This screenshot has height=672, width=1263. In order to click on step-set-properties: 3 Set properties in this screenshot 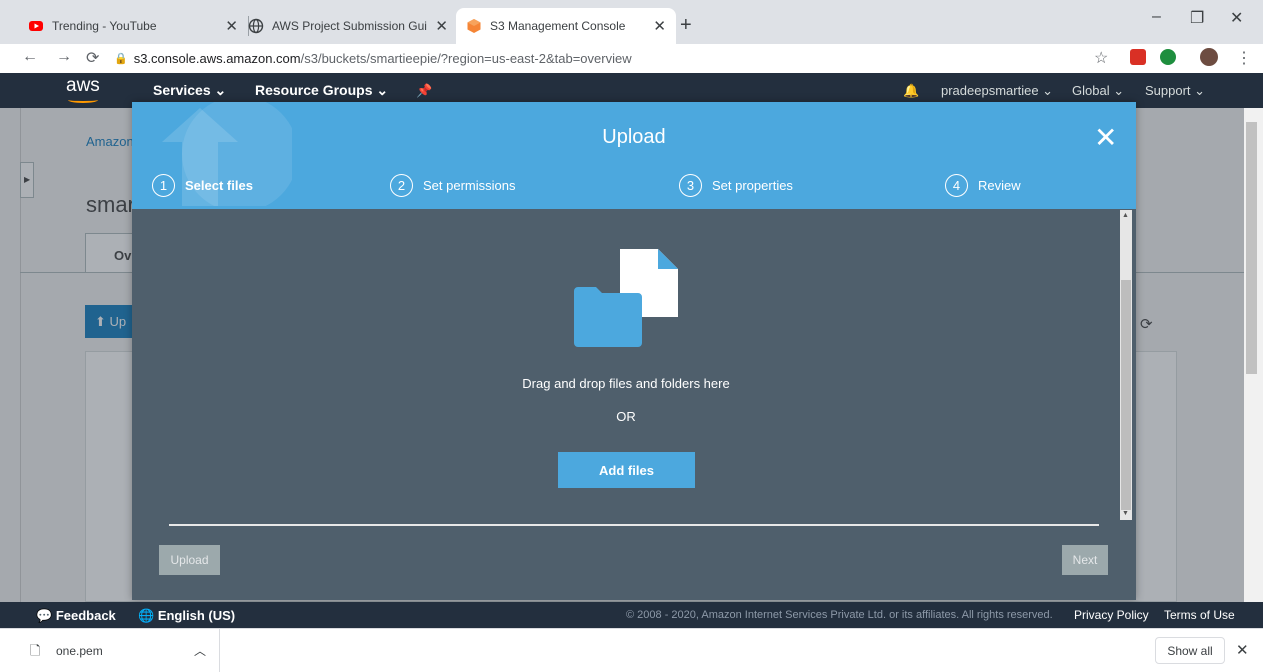, I will do `click(736, 185)`.